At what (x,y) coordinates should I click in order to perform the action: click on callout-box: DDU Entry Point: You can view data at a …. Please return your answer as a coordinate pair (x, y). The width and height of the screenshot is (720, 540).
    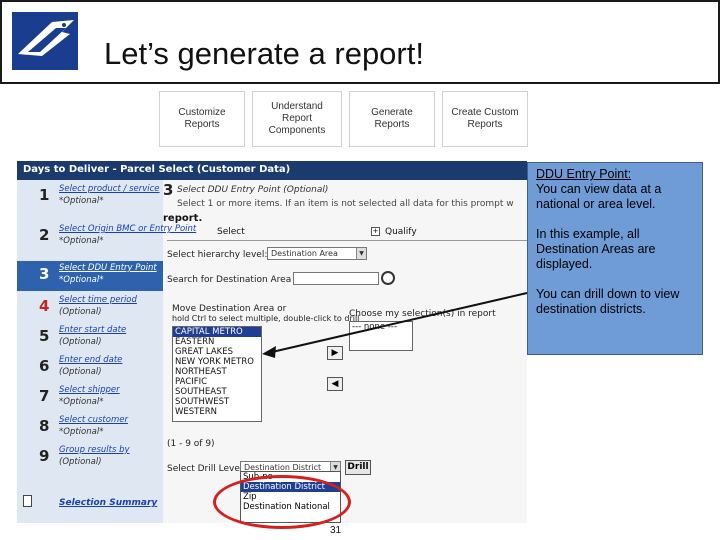
    Looking at the image, I should click on (615, 258).